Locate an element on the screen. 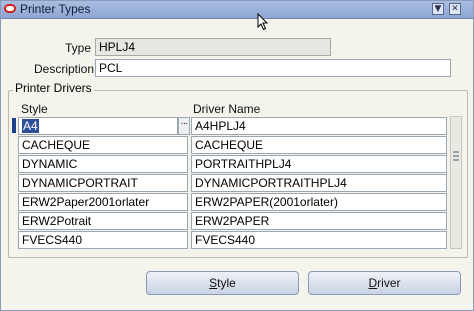 The image size is (474, 311). driver-name-field: DYNAMICPORTRAITHPLJ4 is located at coordinates (319, 183).